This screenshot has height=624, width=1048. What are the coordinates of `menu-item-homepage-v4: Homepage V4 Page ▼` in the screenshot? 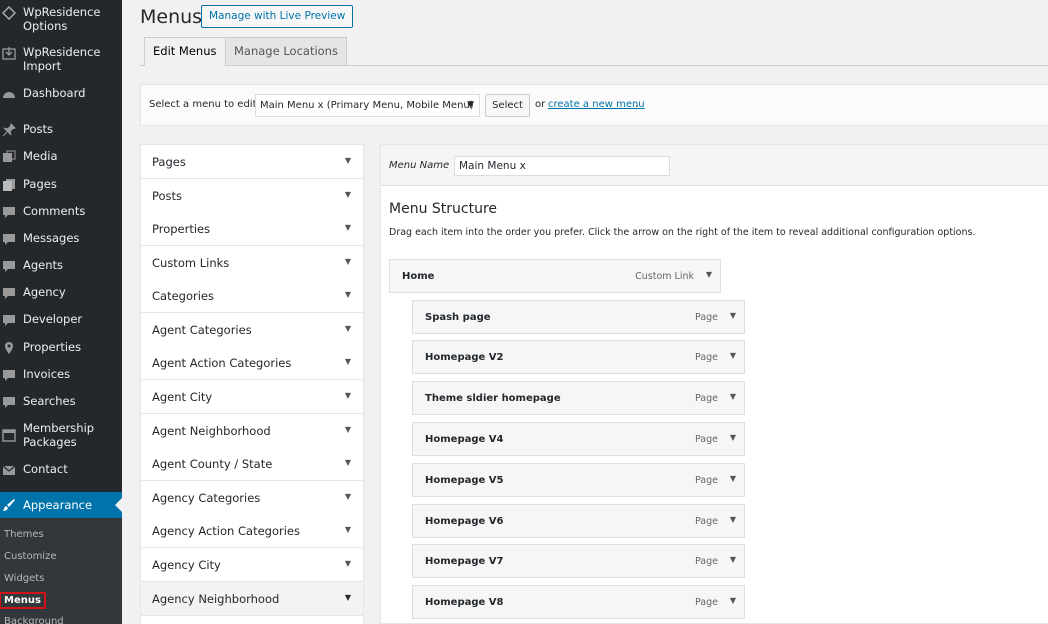 It's located at (578, 439).